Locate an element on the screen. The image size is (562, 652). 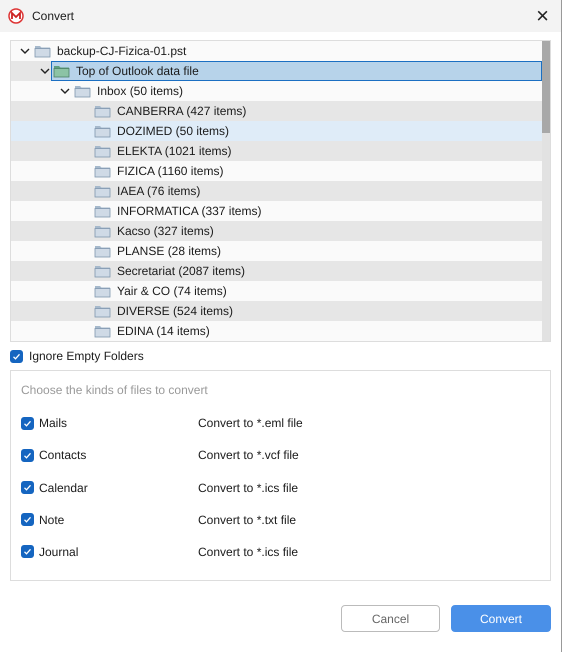
tree-item: EDINA (14 items) is located at coordinates (316, 331).